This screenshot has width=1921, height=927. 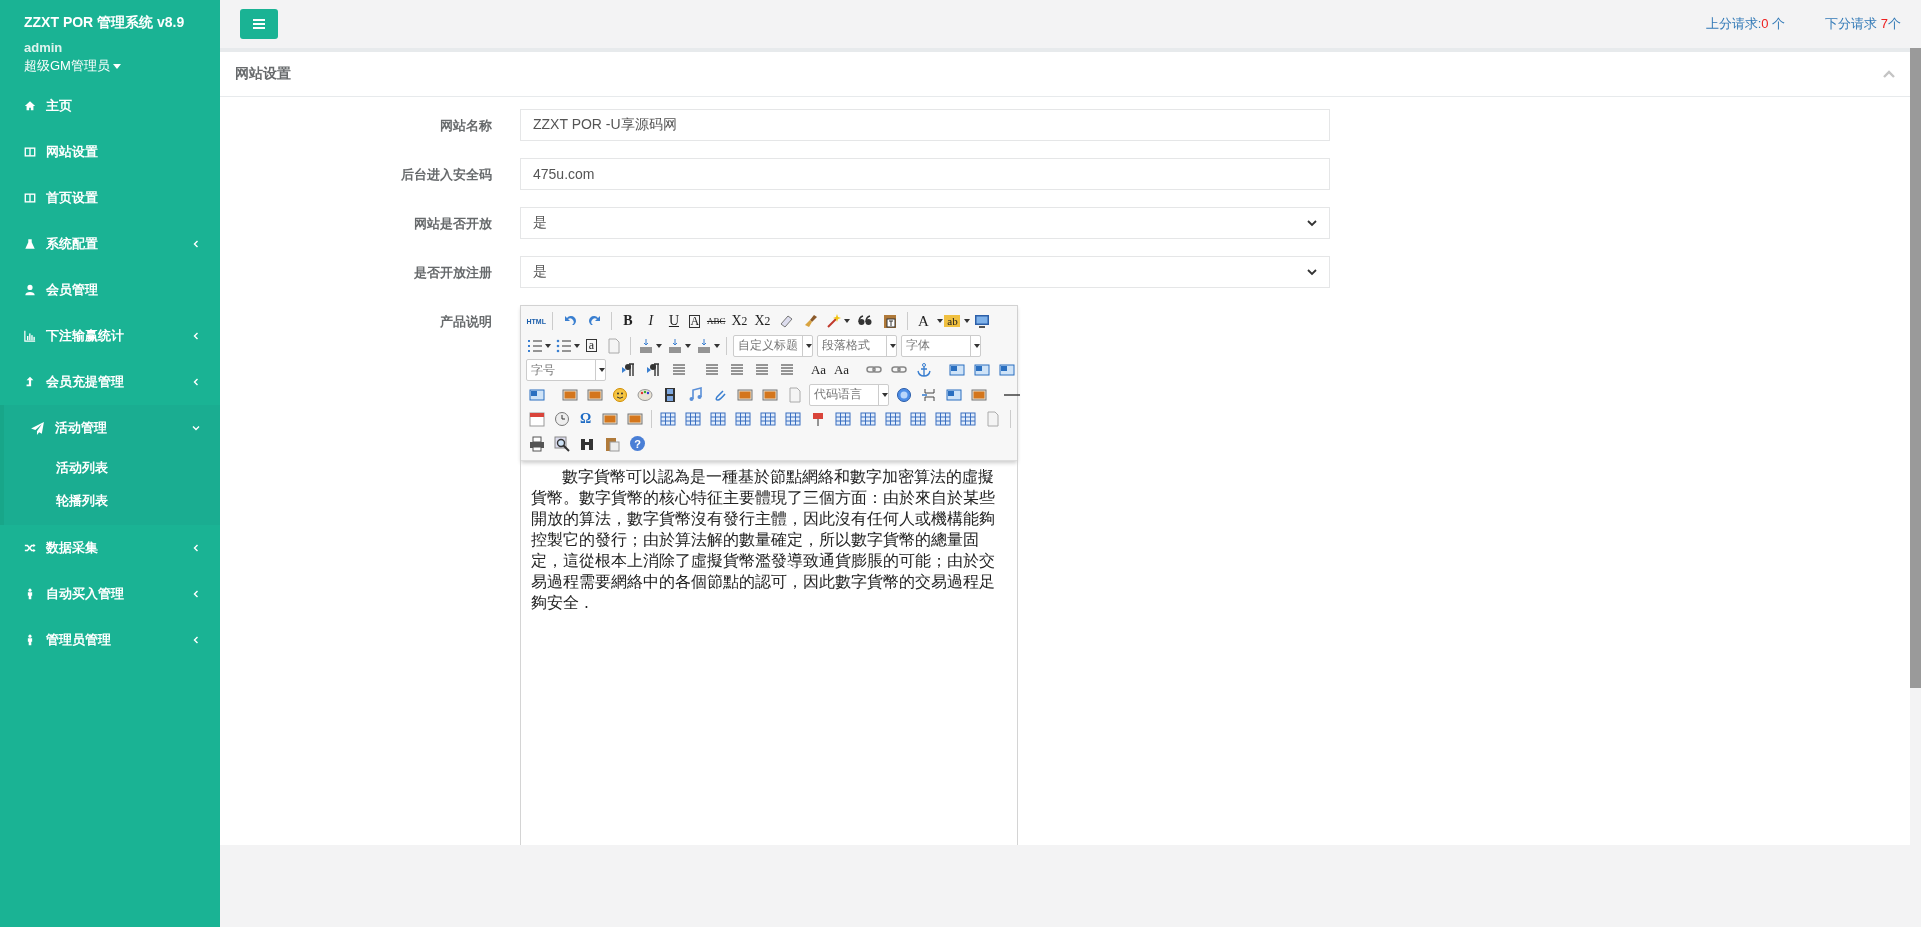 I want to click on request-link: 上分请求:0 个, so click(x=1745, y=24).